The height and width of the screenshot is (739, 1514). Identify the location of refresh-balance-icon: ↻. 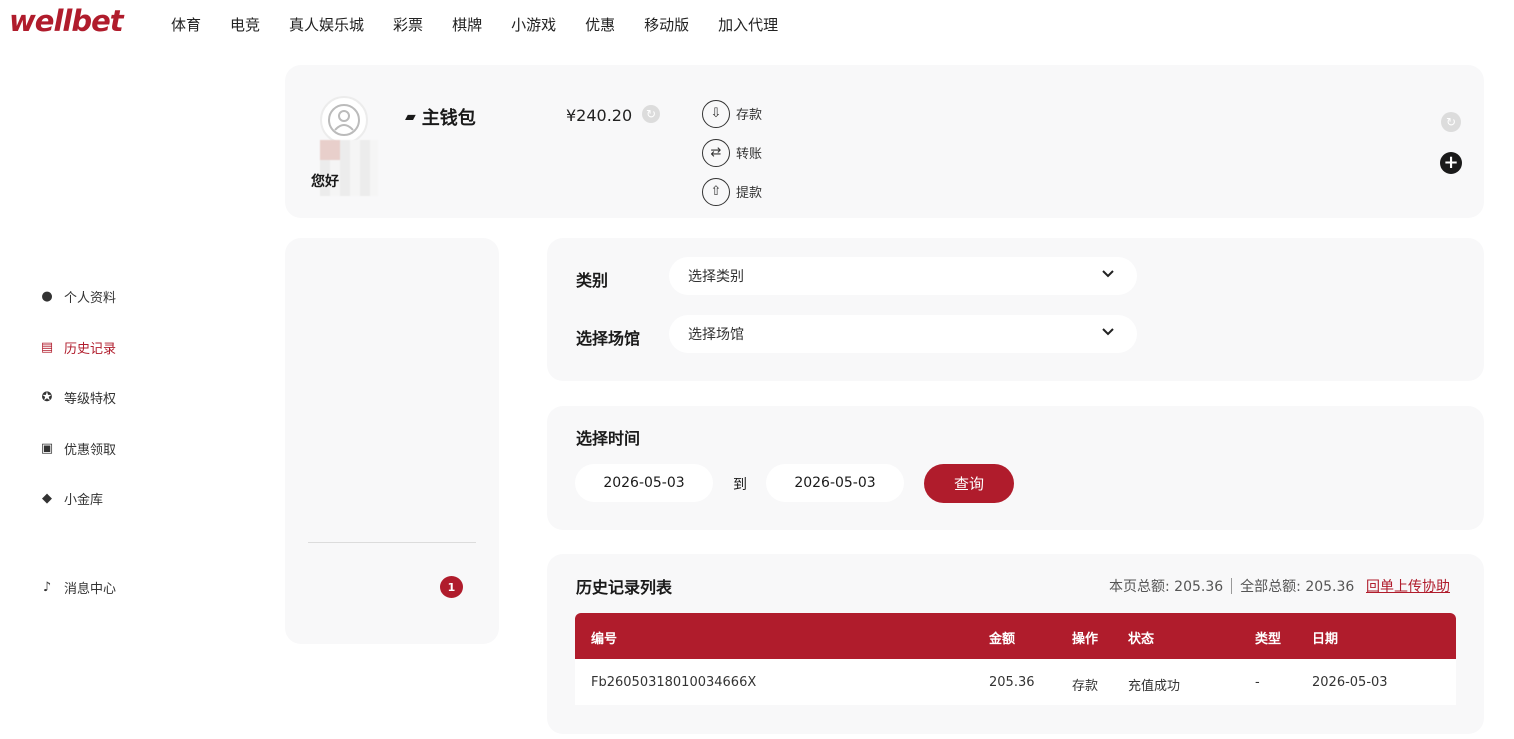
(651, 114).